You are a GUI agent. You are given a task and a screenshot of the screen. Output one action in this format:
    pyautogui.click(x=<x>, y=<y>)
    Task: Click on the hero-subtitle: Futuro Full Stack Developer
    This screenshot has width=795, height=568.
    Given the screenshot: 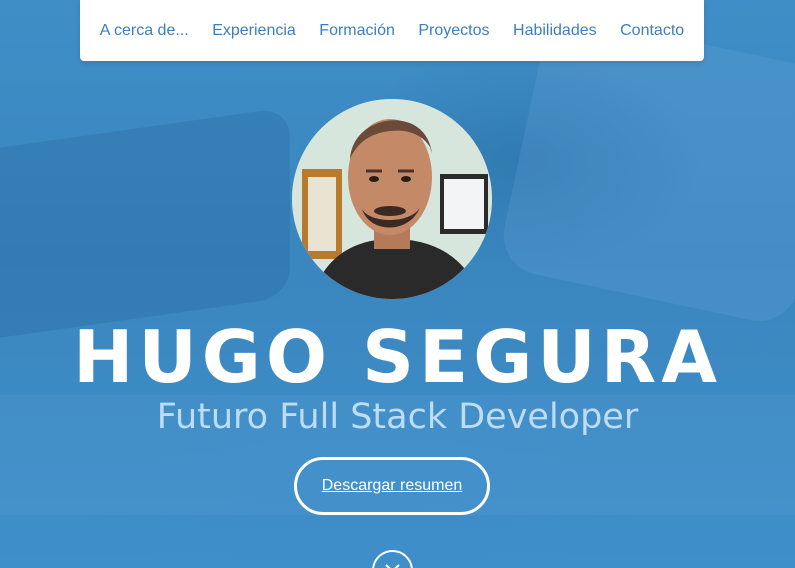 What is the action you would take?
    pyautogui.click(x=397, y=417)
    